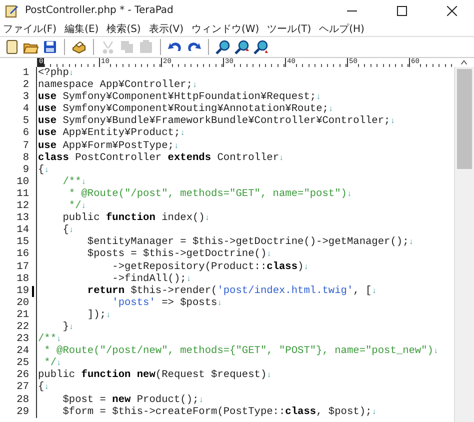  What do you see at coordinates (105, 290) in the screenshot?
I see `keyword-text: return` at bounding box center [105, 290].